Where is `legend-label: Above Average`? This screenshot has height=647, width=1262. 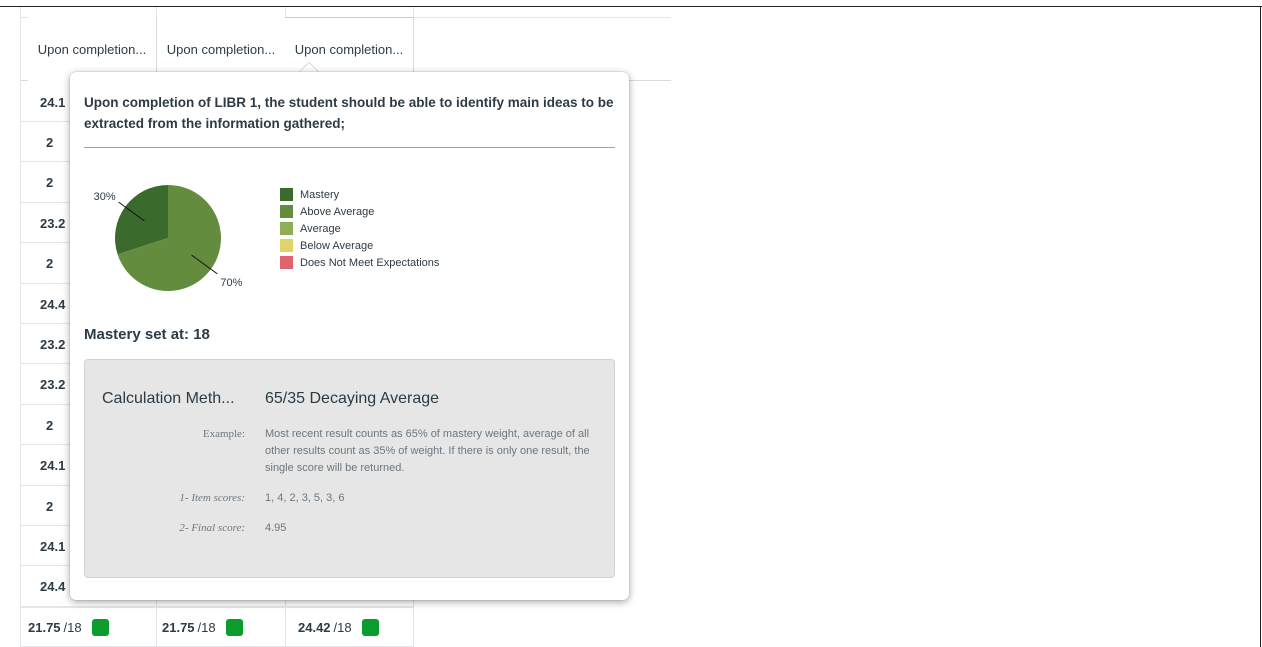
legend-label: Above Average is located at coordinates (337, 211).